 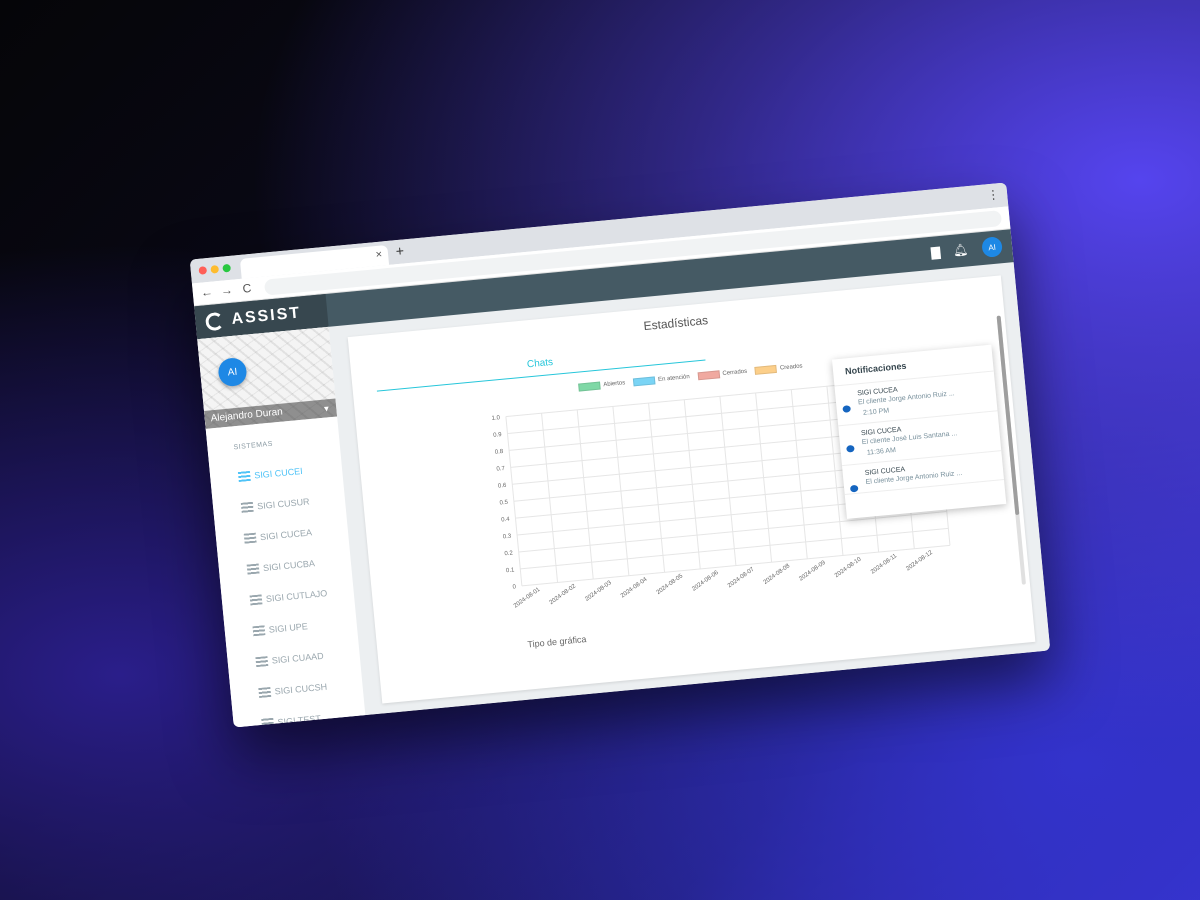 What do you see at coordinates (278, 472) in the screenshot?
I see `sidebar-item-label: SIGI CUCEI` at bounding box center [278, 472].